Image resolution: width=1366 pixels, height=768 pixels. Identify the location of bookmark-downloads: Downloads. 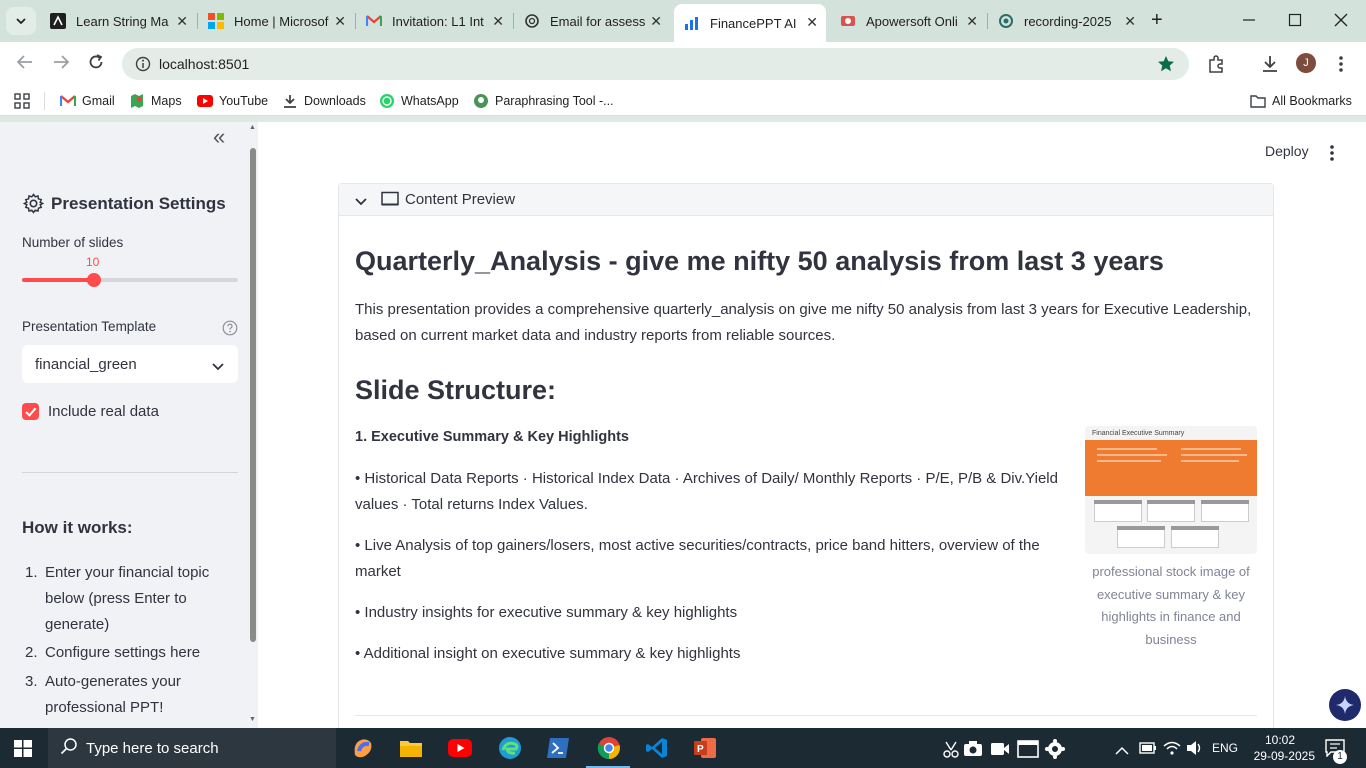
(324, 101).